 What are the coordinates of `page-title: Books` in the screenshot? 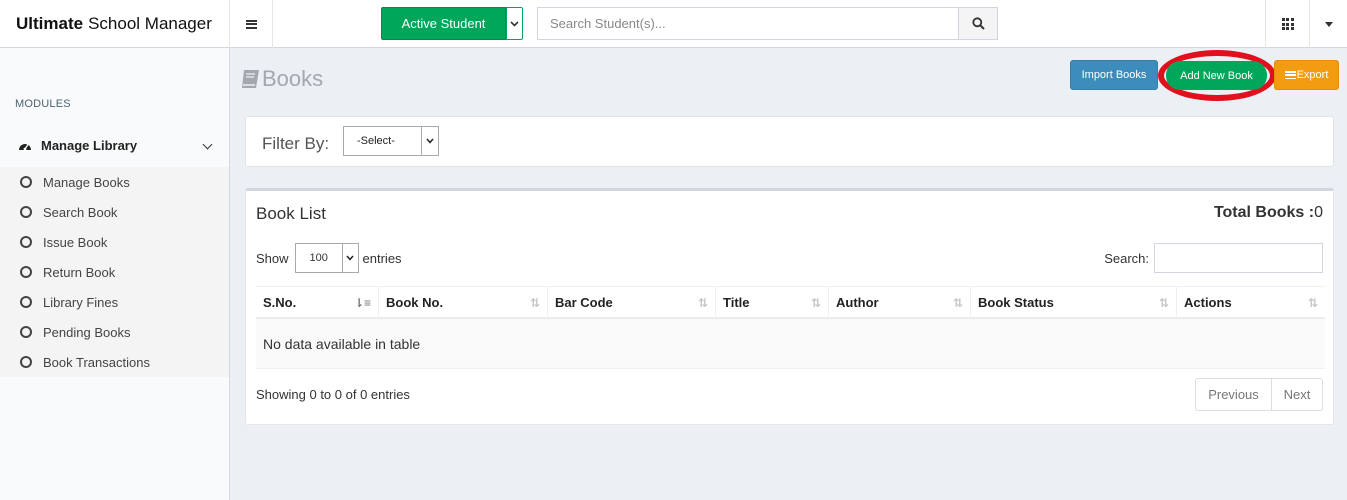 It's located at (281, 79).